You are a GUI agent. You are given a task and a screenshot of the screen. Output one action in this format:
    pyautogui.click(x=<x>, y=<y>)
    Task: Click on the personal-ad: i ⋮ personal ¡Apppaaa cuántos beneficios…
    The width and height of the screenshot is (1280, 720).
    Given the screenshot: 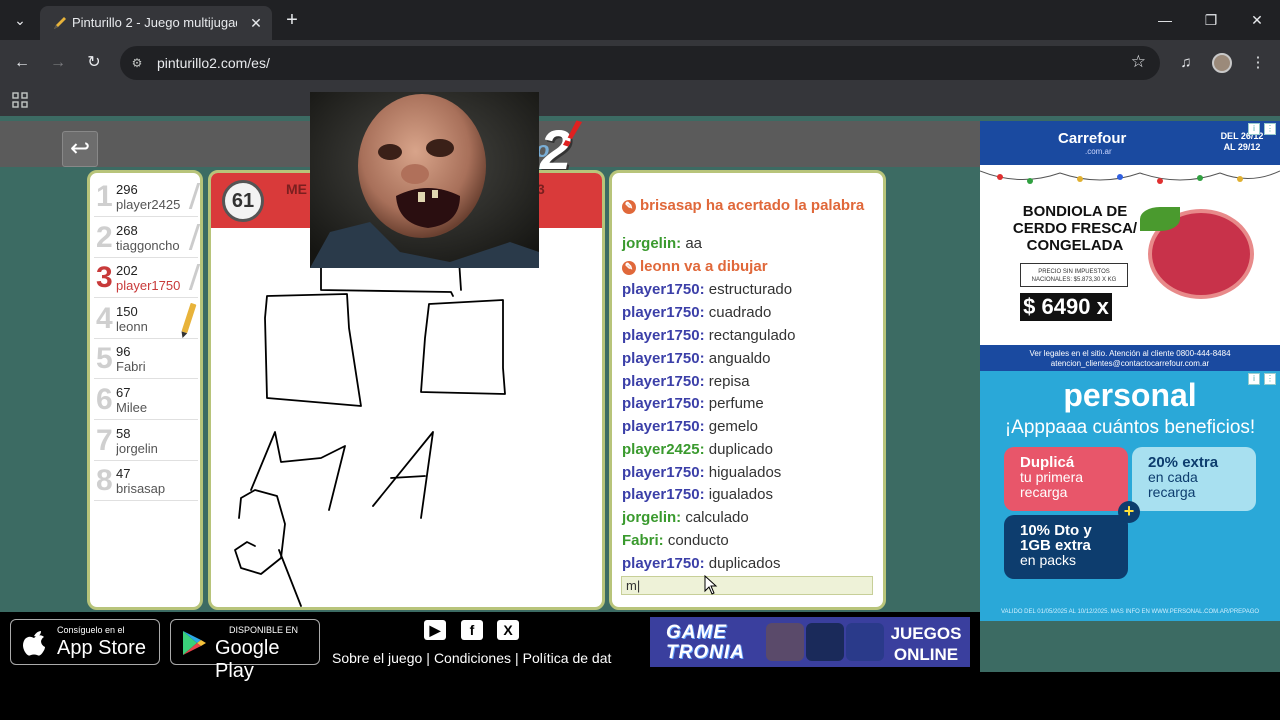 What is the action you would take?
    pyautogui.click(x=1130, y=496)
    